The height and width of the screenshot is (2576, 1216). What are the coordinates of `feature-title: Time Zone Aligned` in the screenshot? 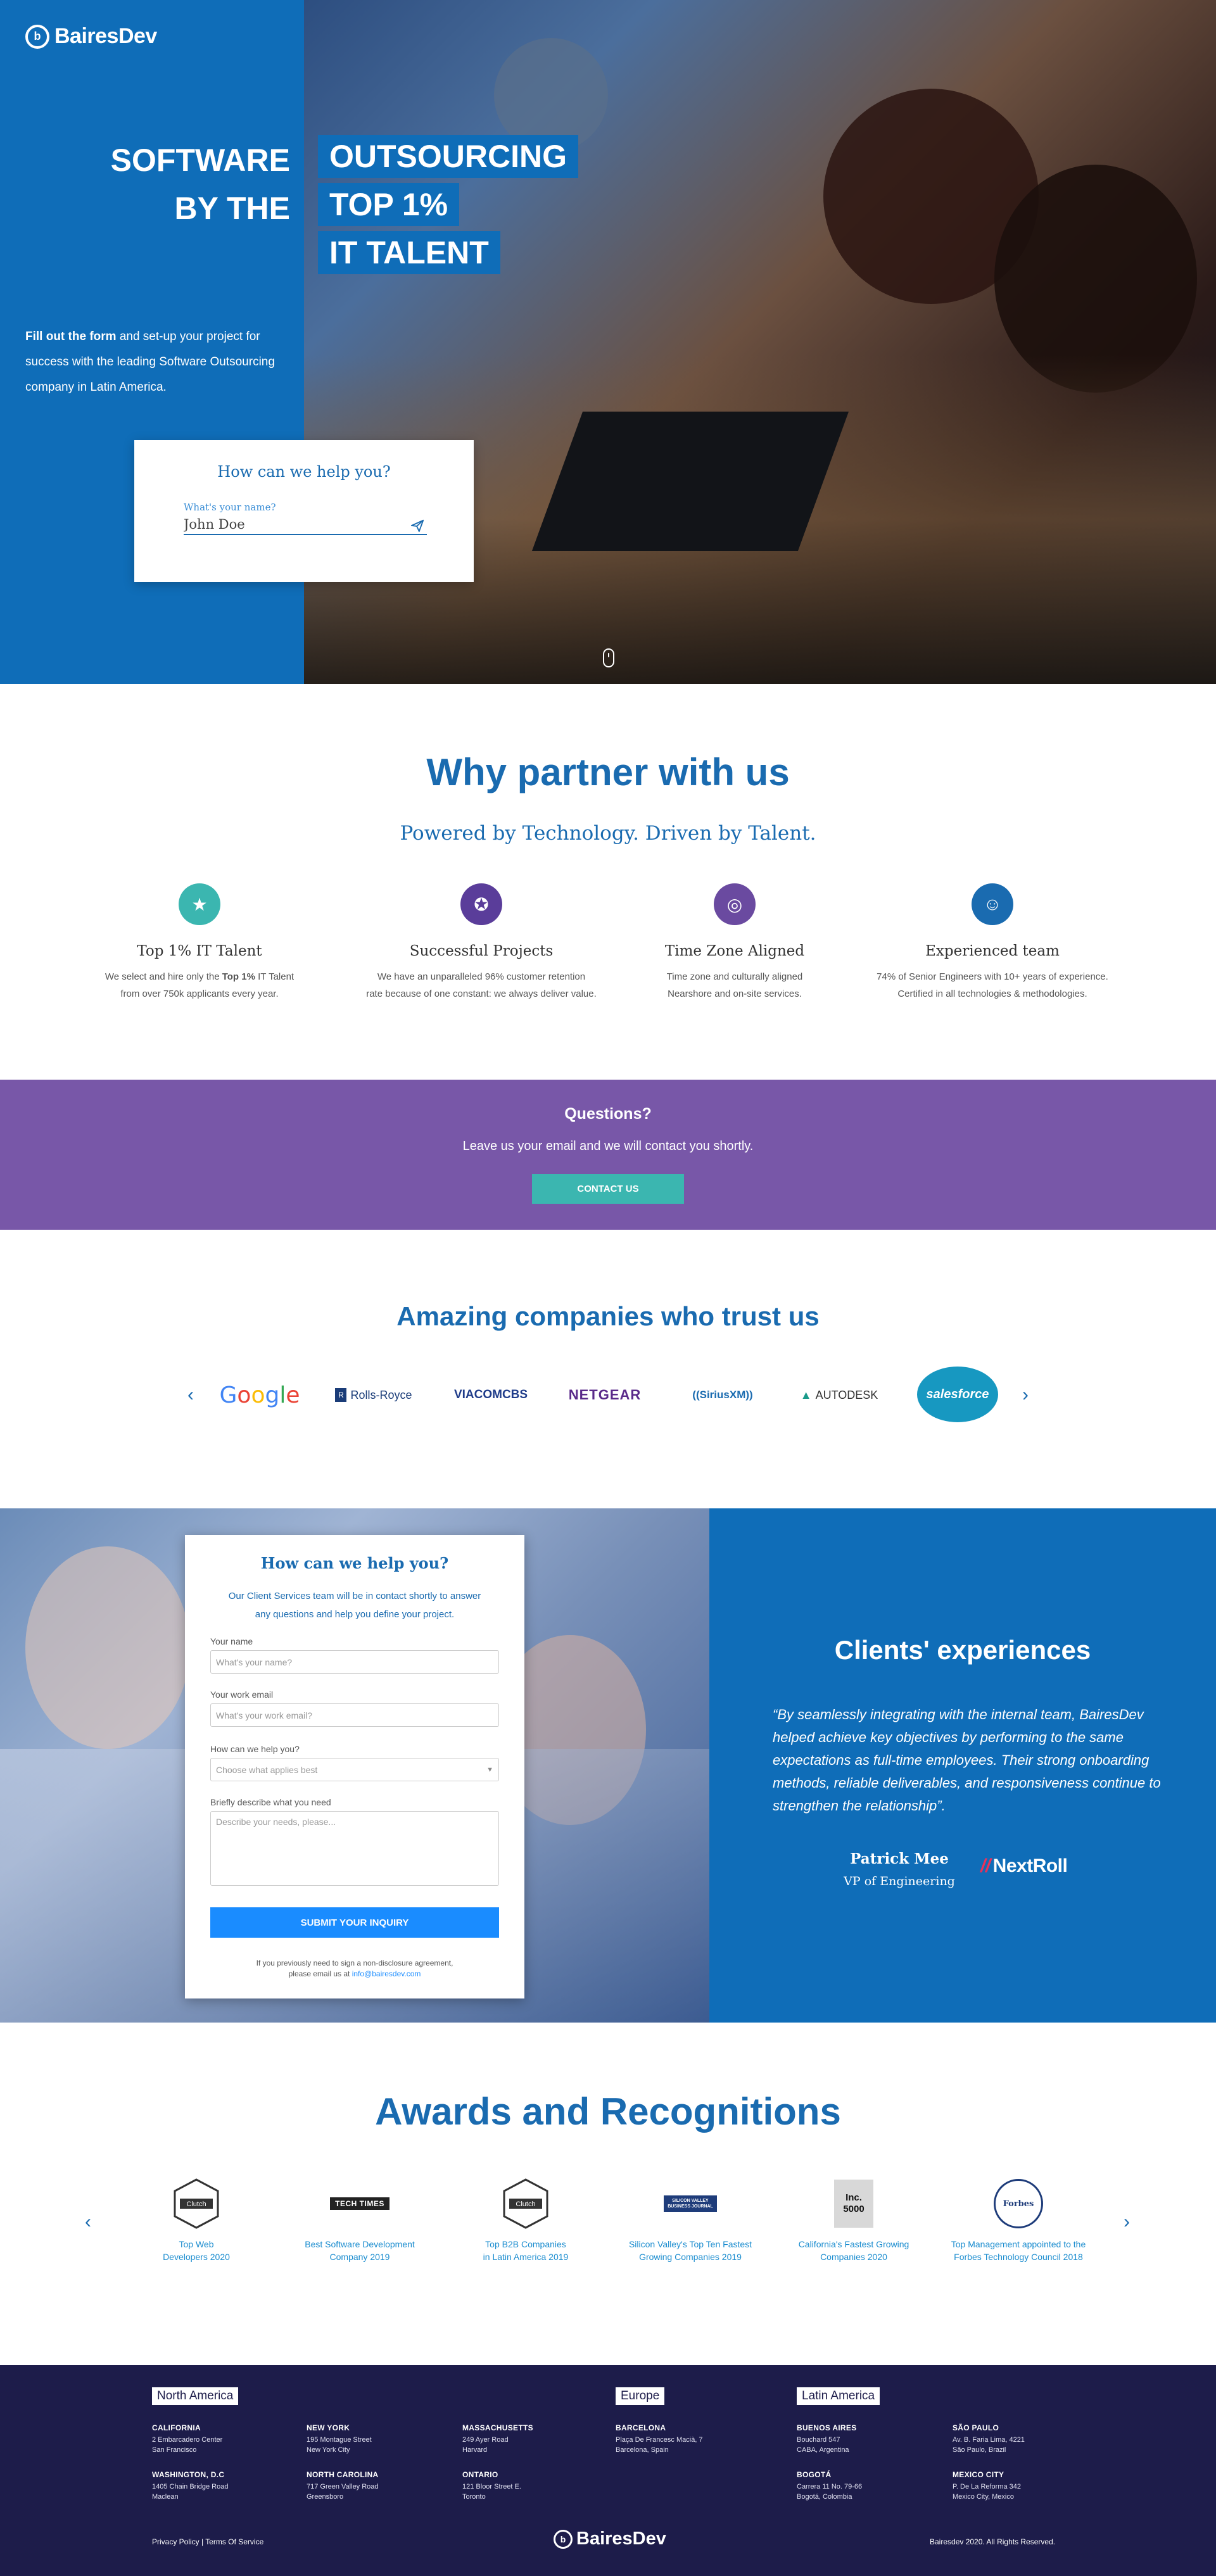 It's located at (734, 951).